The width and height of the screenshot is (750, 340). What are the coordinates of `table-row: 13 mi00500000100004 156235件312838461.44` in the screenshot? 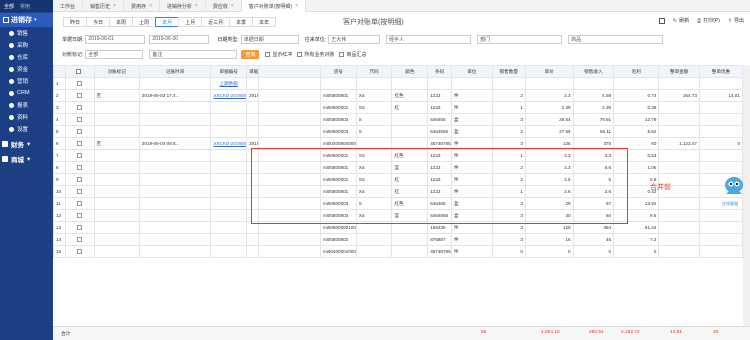 It's located at (398, 227).